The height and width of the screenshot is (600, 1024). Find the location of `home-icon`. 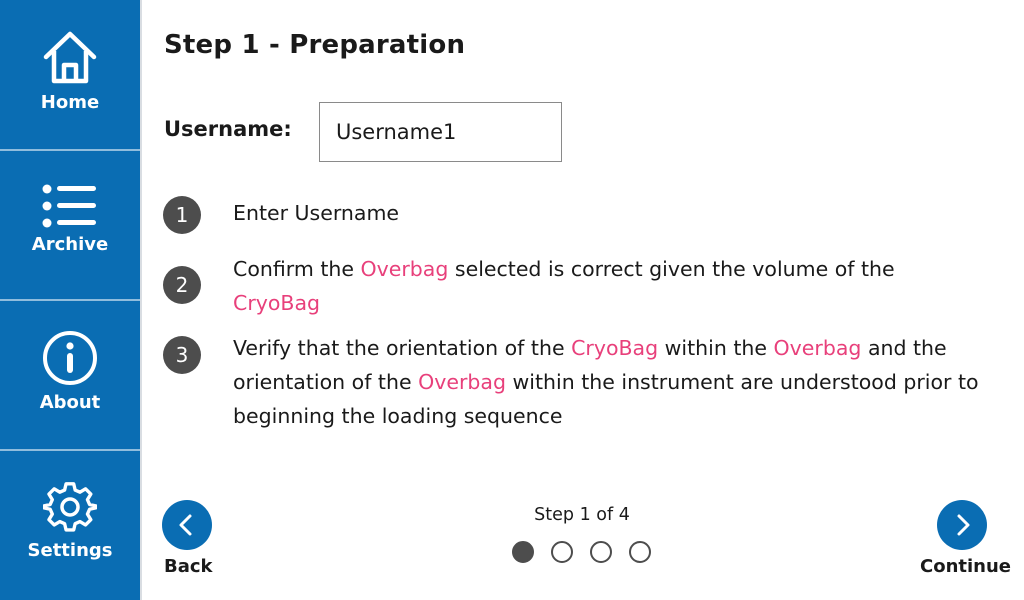

home-icon is located at coordinates (70, 57).